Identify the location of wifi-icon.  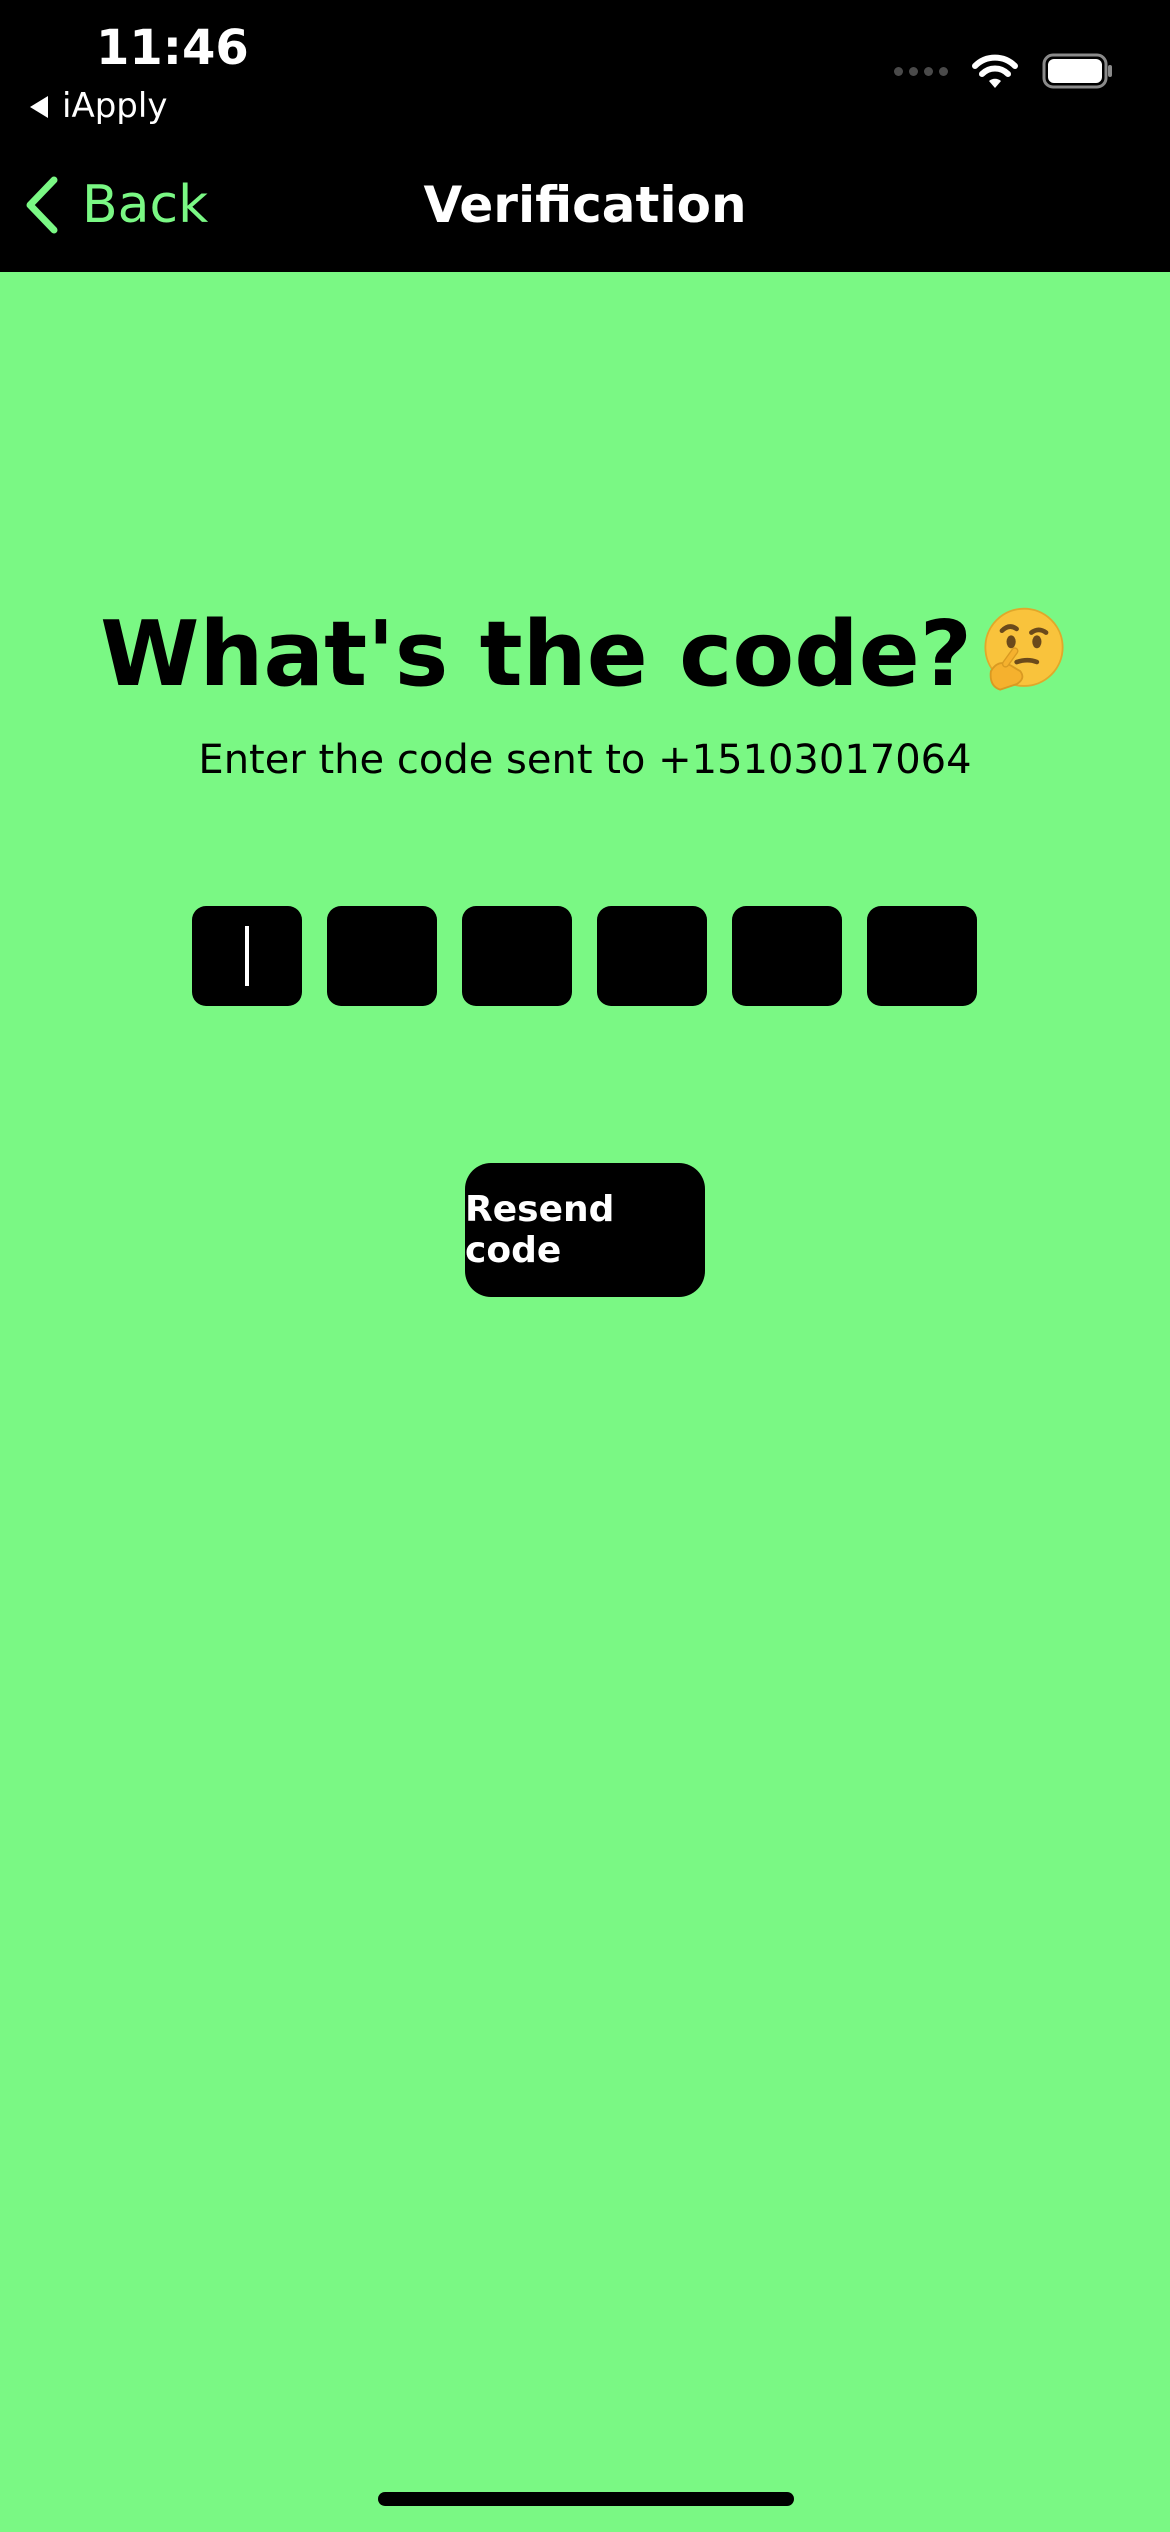
(995, 71).